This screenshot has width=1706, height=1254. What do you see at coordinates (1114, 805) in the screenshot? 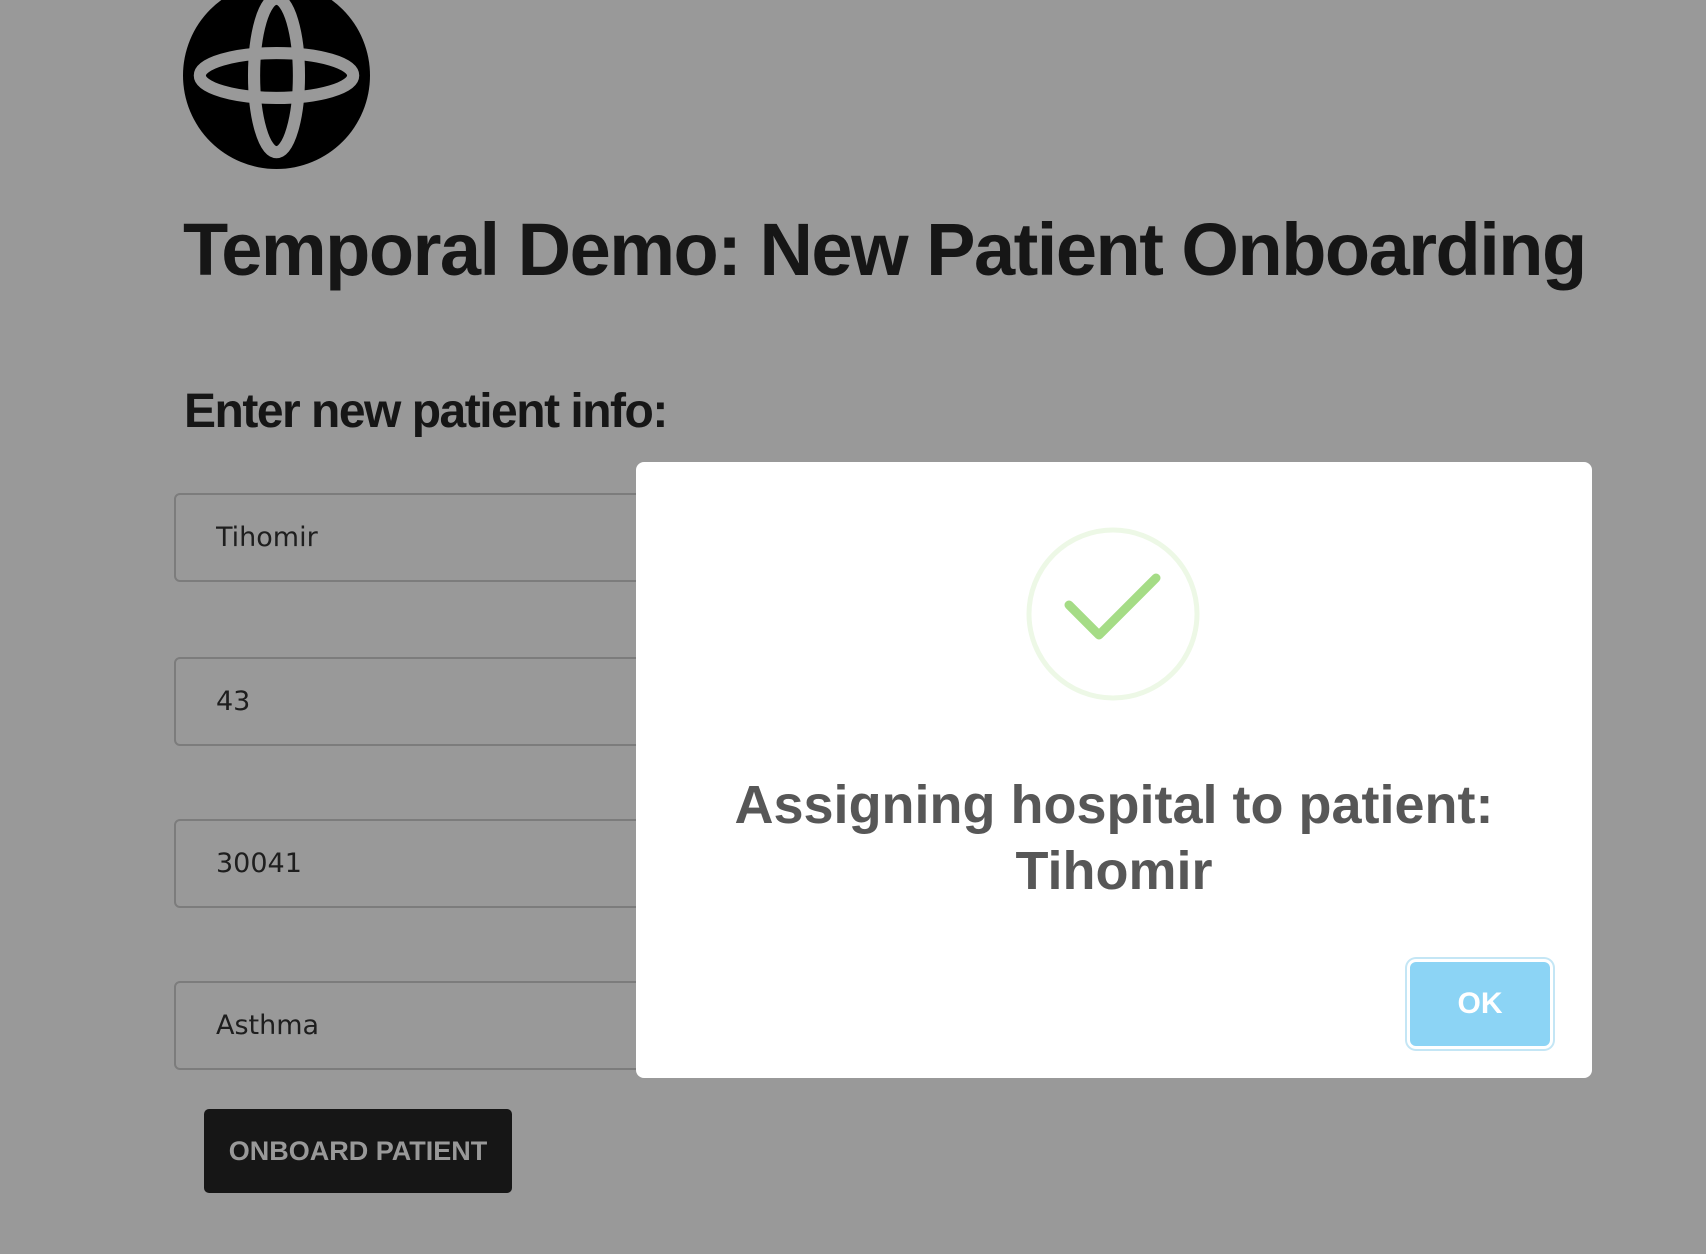
I see `dialog-message-line1: Assigning hospital to patient:` at bounding box center [1114, 805].